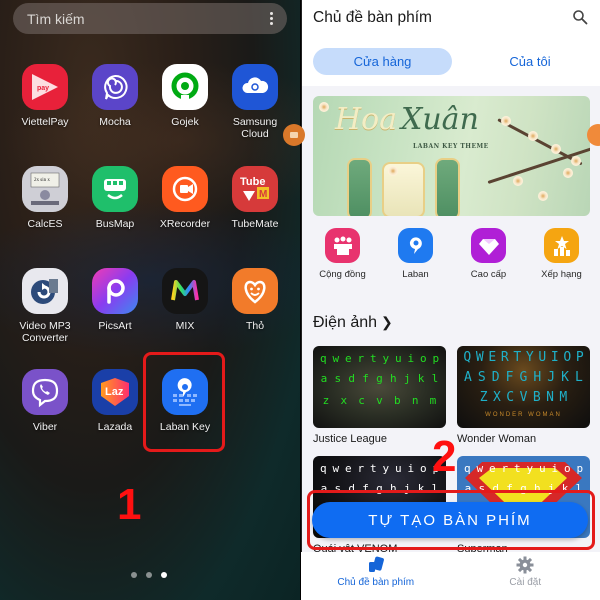  I want to click on tab-mine: Của tôi, so click(530, 61).